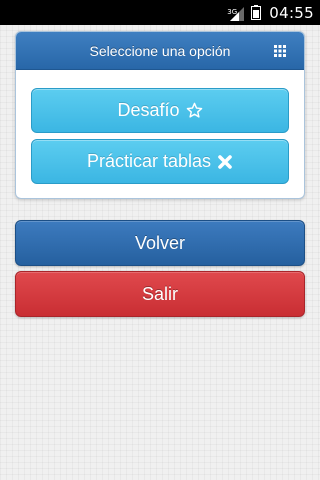  I want to click on grid-icon, so click(280, 50).